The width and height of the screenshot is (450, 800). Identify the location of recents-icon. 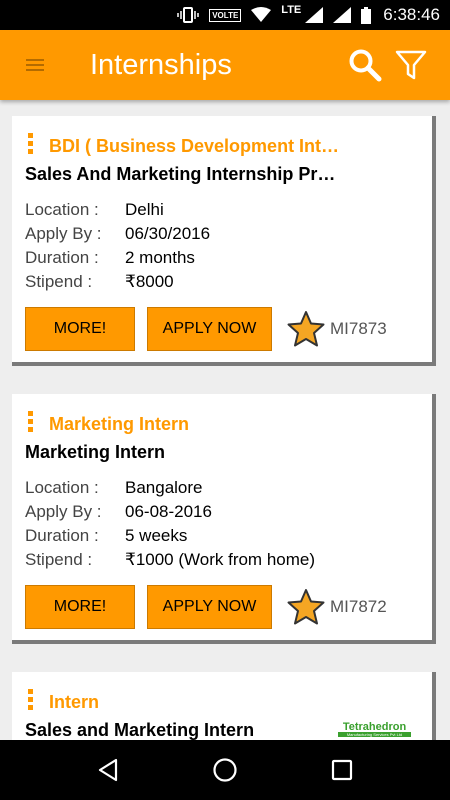
(341, 770).